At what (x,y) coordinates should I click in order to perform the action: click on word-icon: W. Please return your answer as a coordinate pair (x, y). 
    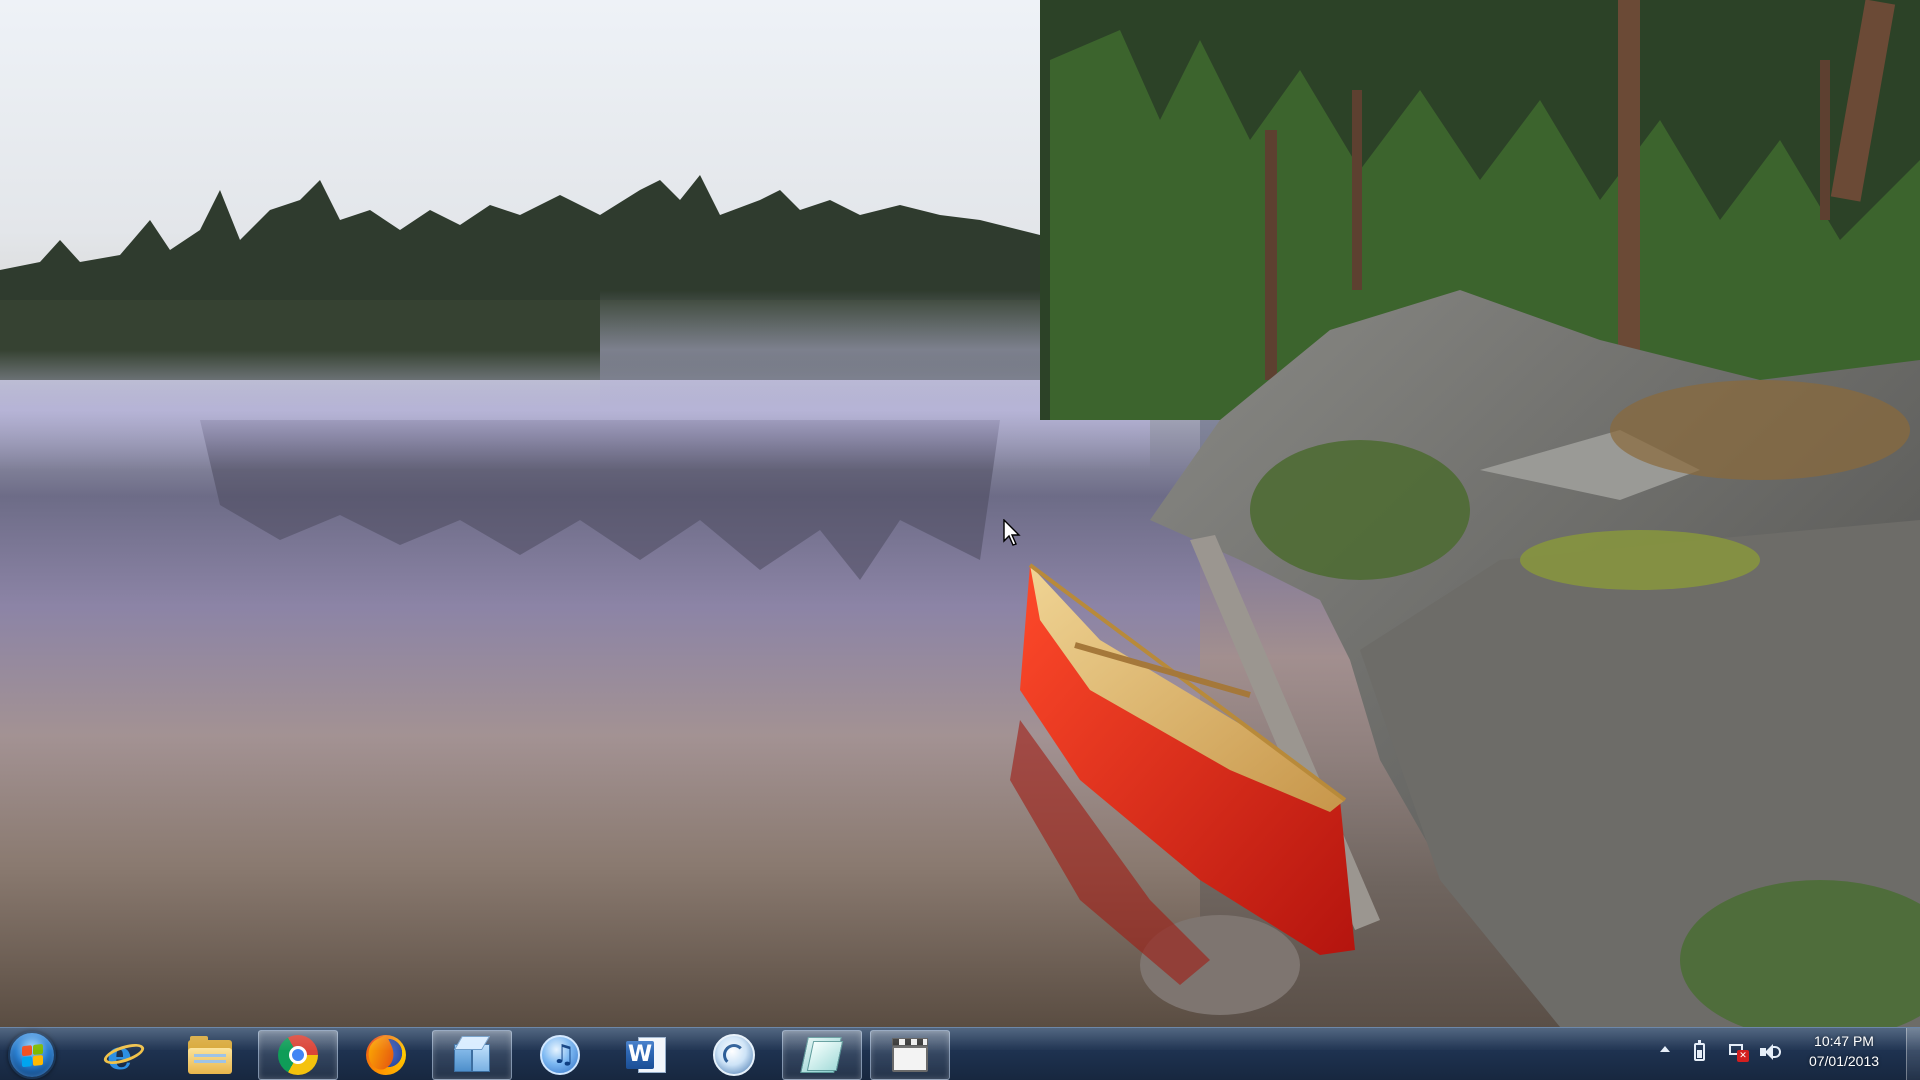
    Looking at the image, I should click on (646, 1055).